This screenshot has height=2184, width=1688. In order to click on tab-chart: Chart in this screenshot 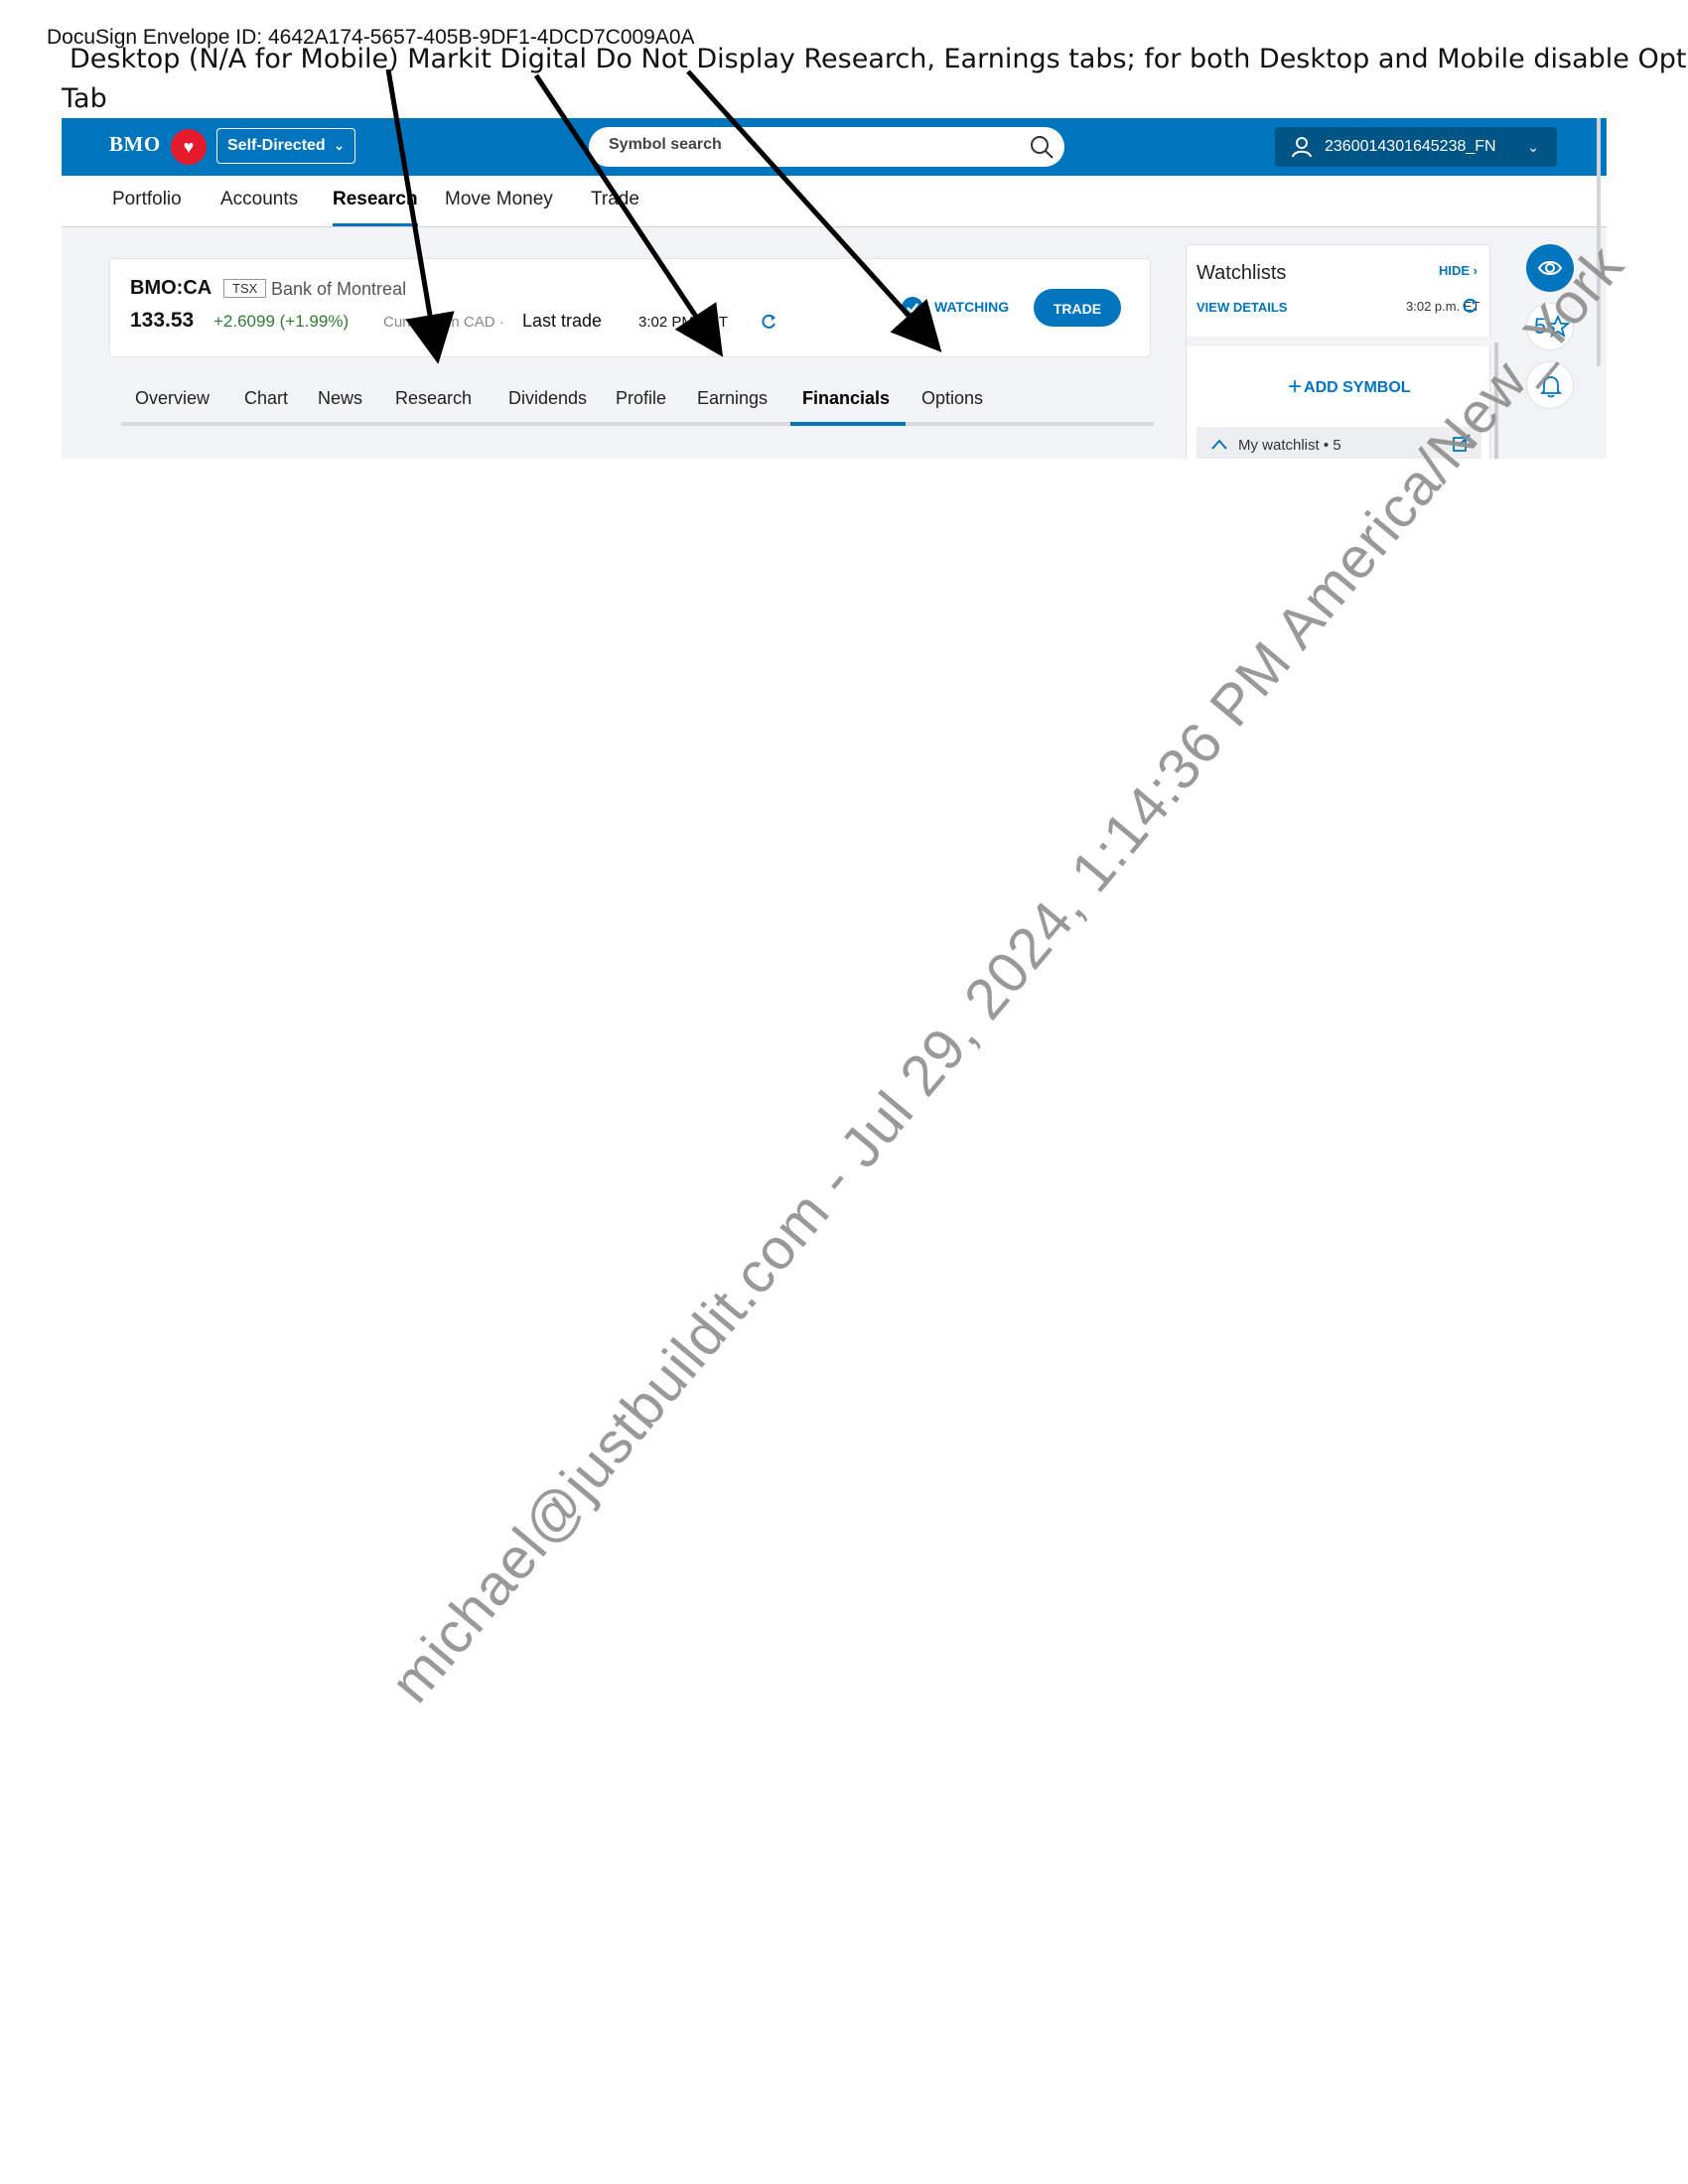, I will do `click(266, 400)`.